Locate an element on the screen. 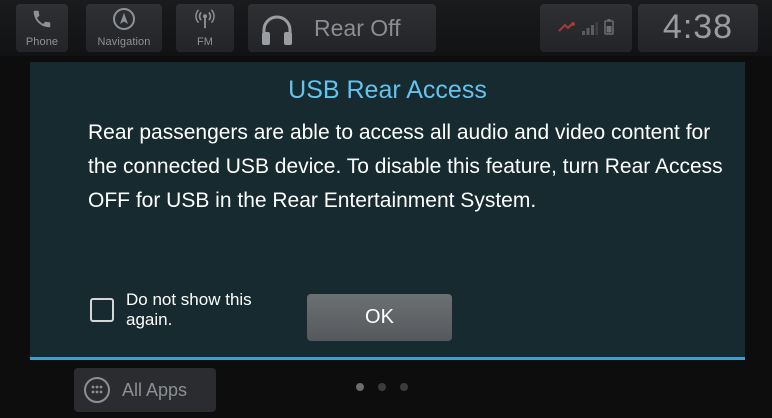  audio-source-label: Rear Off is located at coordinates (357, 28).